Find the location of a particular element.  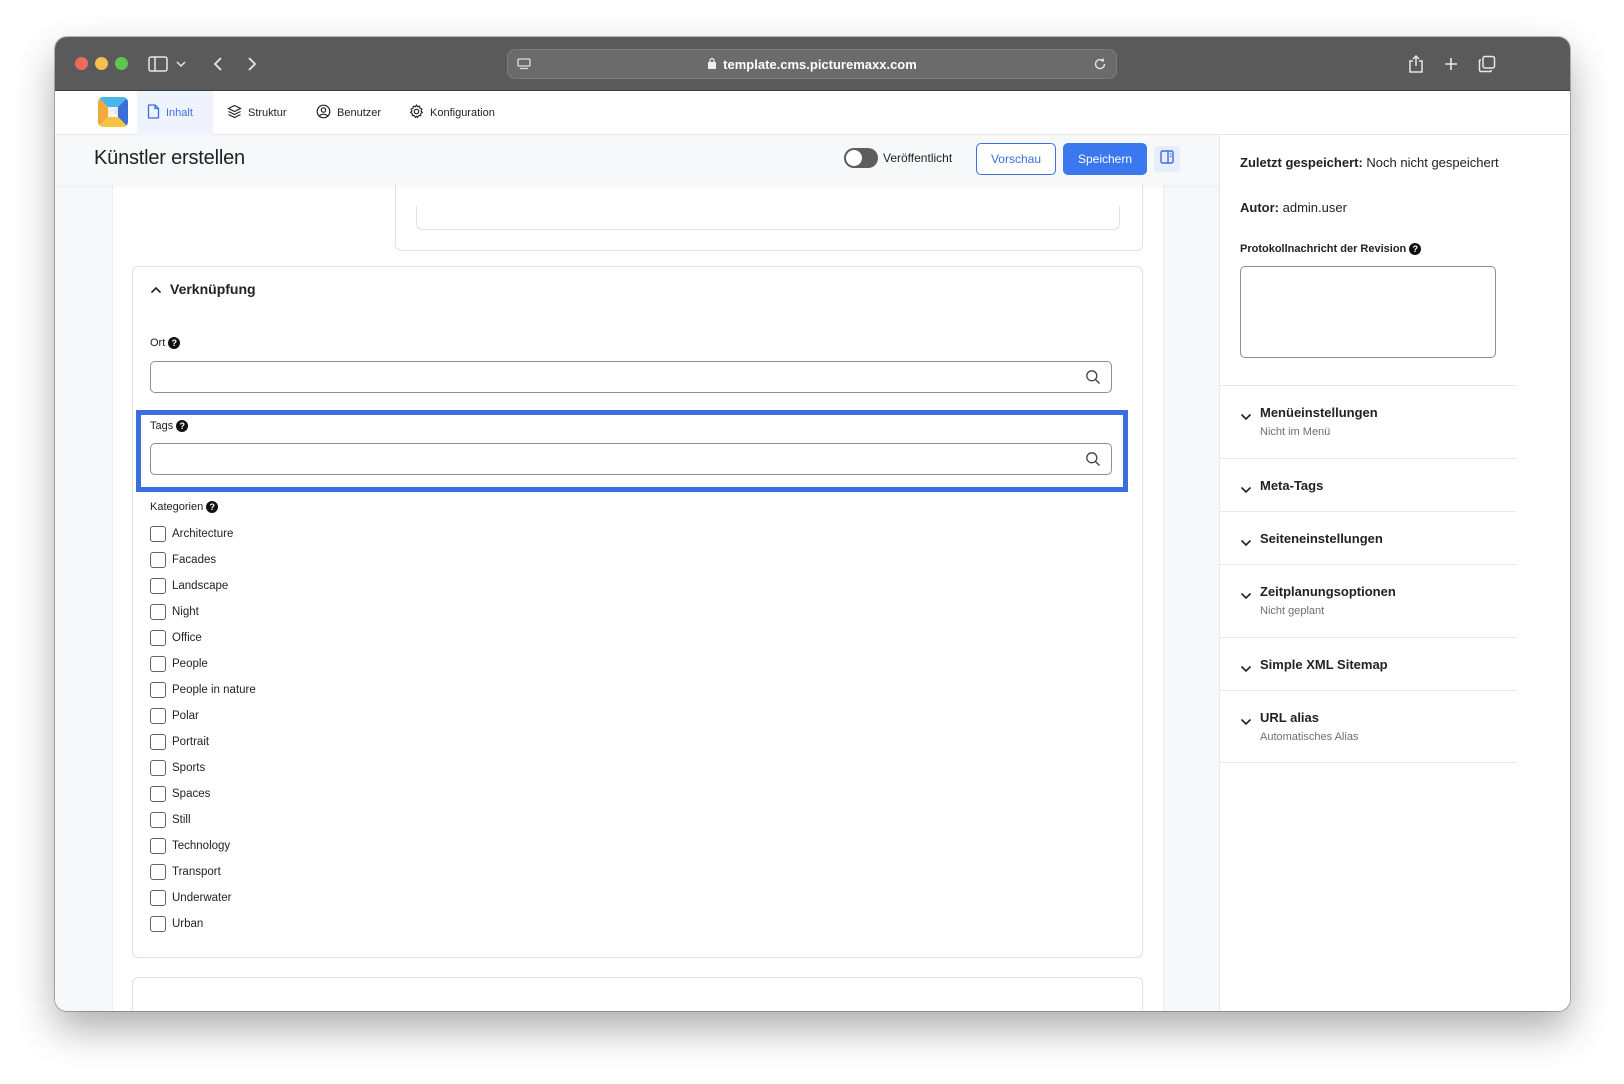

nav-item-benutzer: Benutzer is located at coordinates (348, 113).